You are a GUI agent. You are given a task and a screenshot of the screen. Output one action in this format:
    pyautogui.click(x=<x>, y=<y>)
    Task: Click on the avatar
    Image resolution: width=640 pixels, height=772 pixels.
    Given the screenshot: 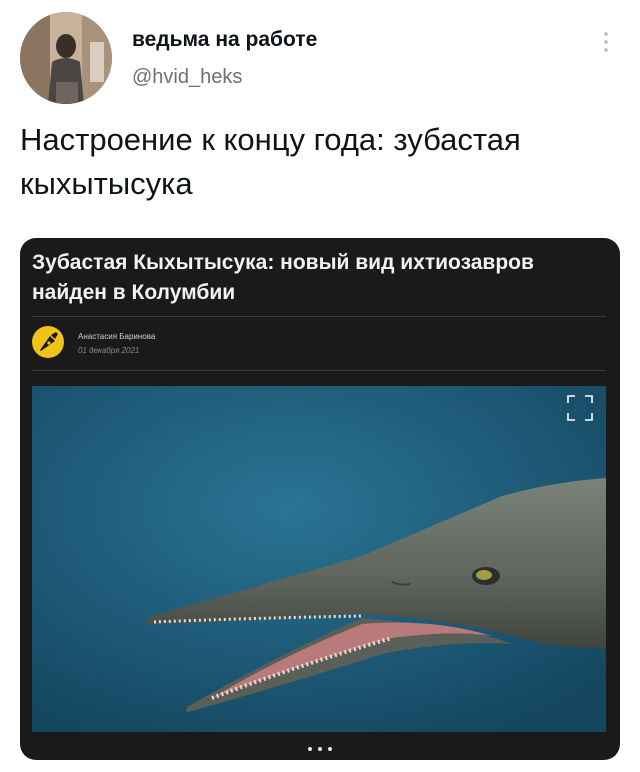 What is the action you would take?
    pyautogui.click(x=66, y=58)
    